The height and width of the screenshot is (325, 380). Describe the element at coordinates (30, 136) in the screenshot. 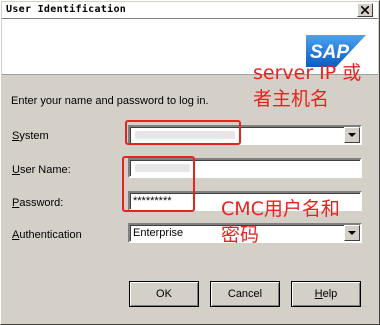

I see `system-label: System` at that location.